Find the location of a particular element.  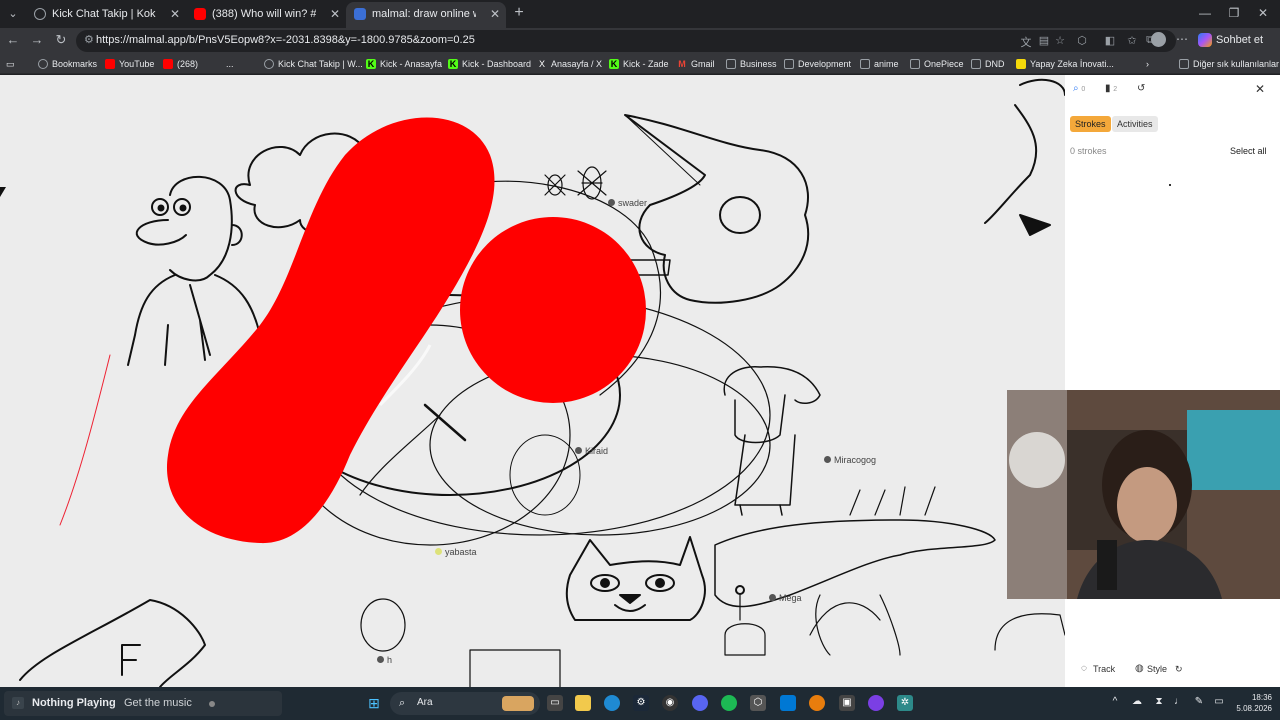

user-cursor-h: h is located at coordinates (384, 660).